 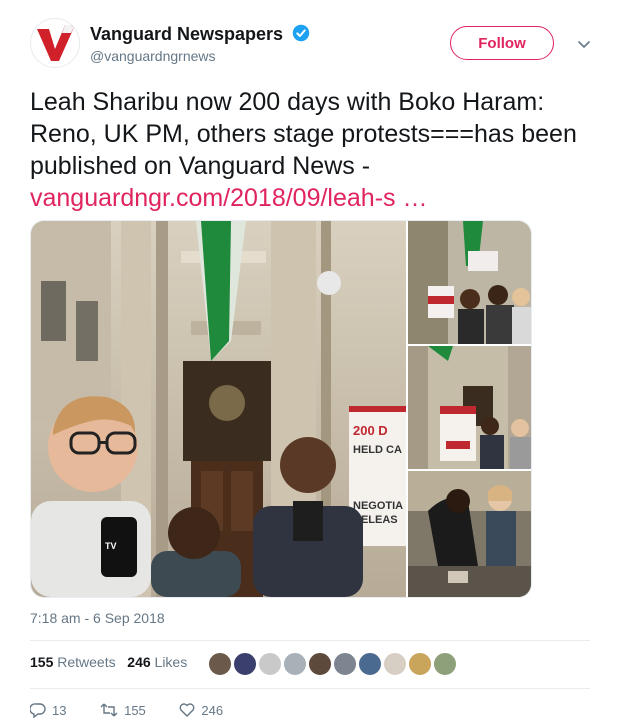 I want to click on vanguard-logo, so click(x=55, y=43).